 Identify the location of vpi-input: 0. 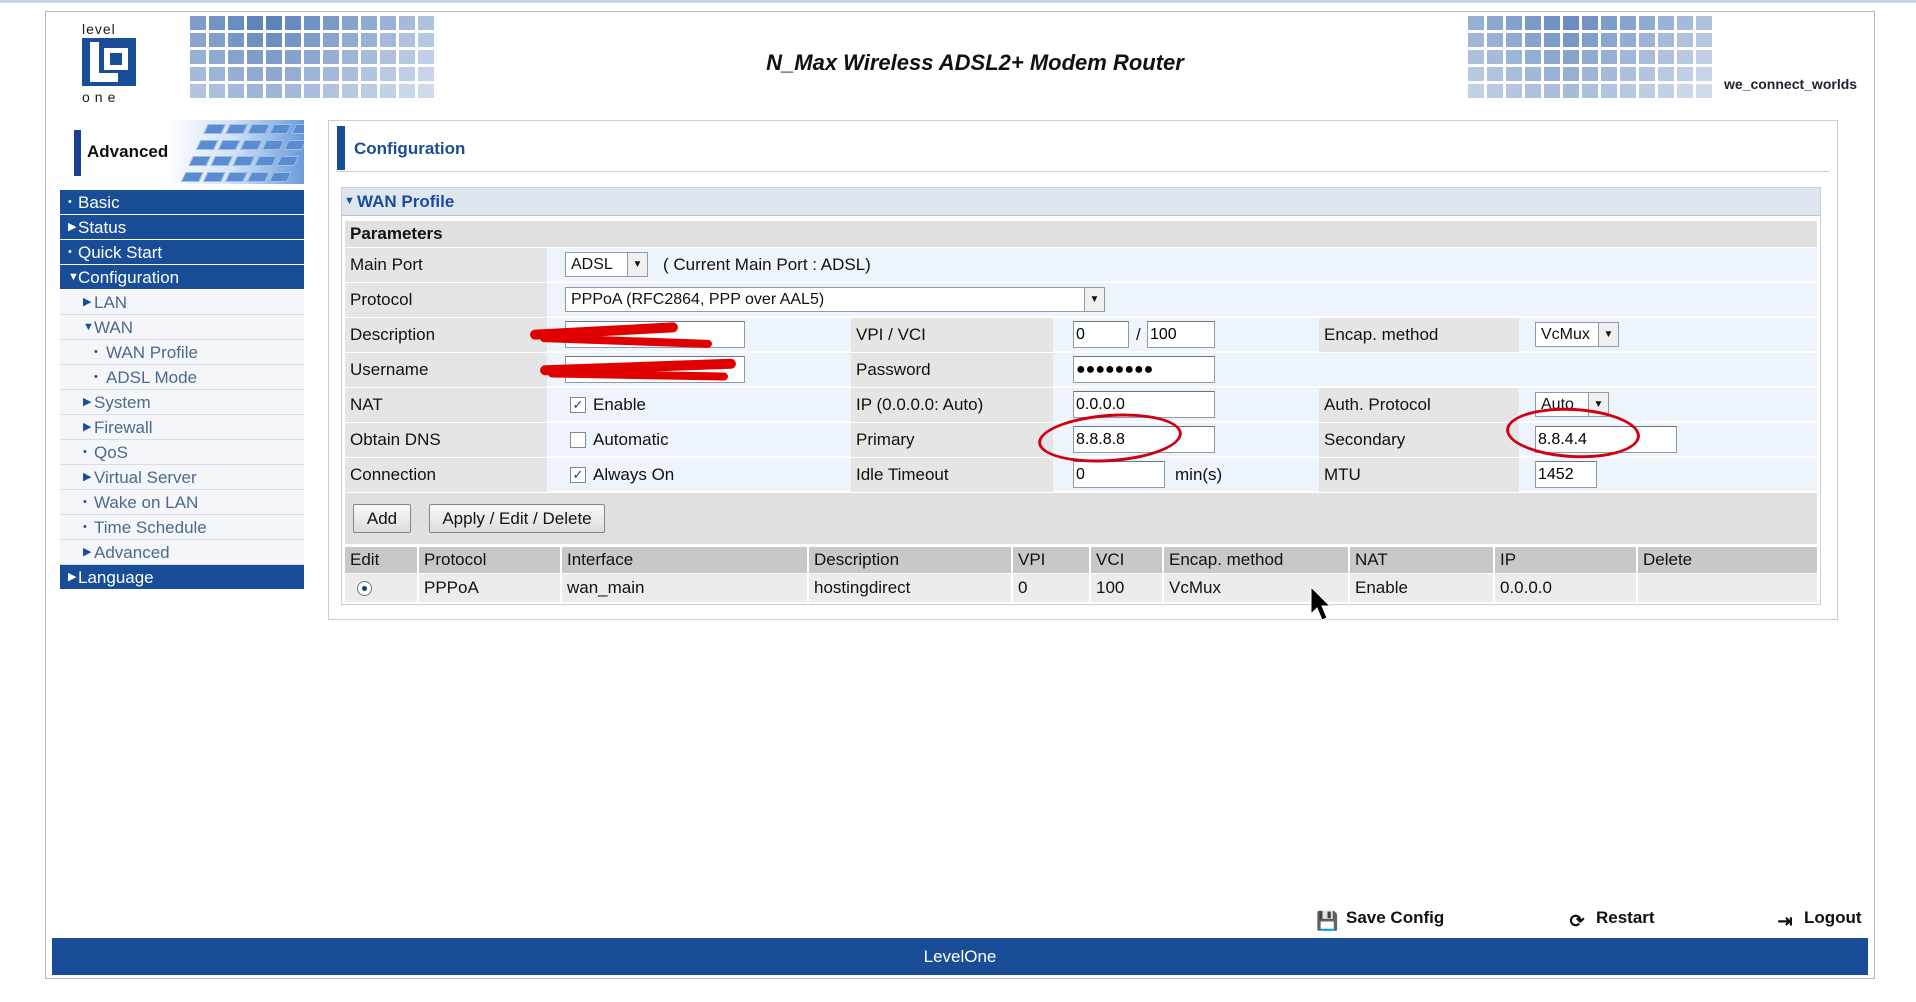
(1101, 334).